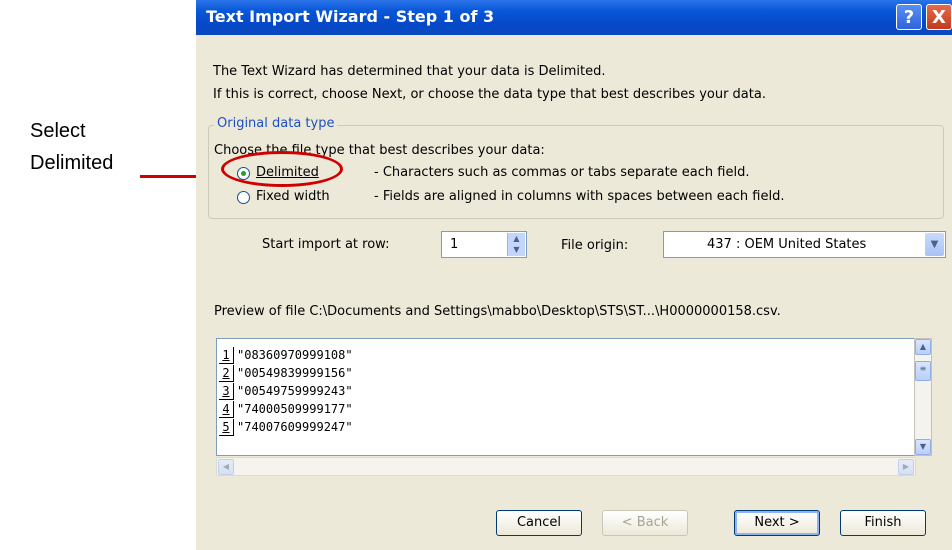 The image size is (952, 550). What do you see at coordinates (276, 123) in the screenshot?
I see `group-label: Original data type` at bounding box center [276, 123].